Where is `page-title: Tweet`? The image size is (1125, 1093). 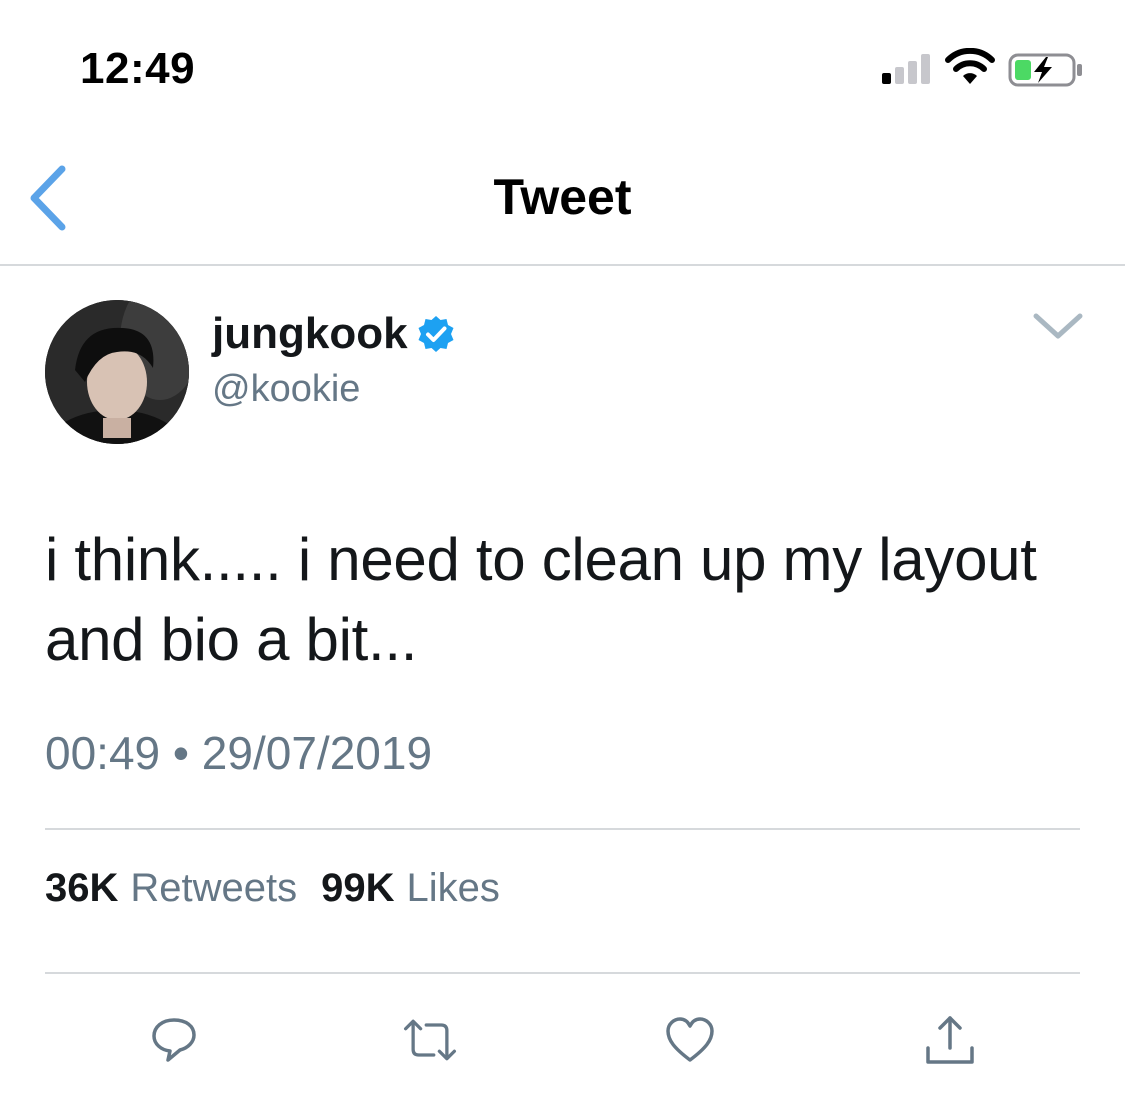
page-title: Tweet is located at coordinates (562, 197).